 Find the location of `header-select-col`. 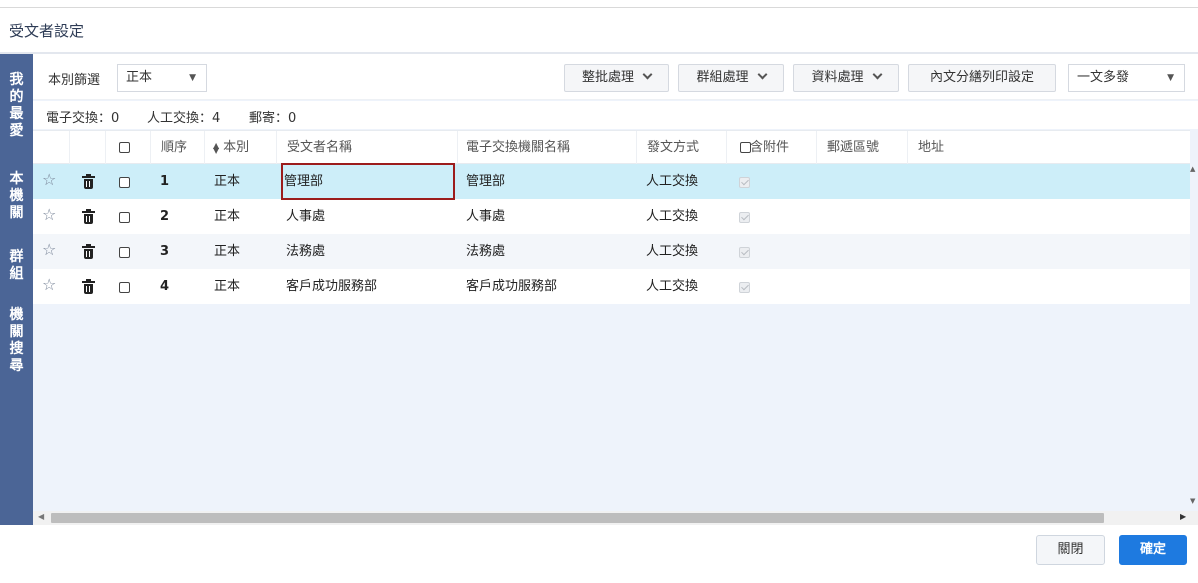

header-select-col is located at coordinates (128, 147).